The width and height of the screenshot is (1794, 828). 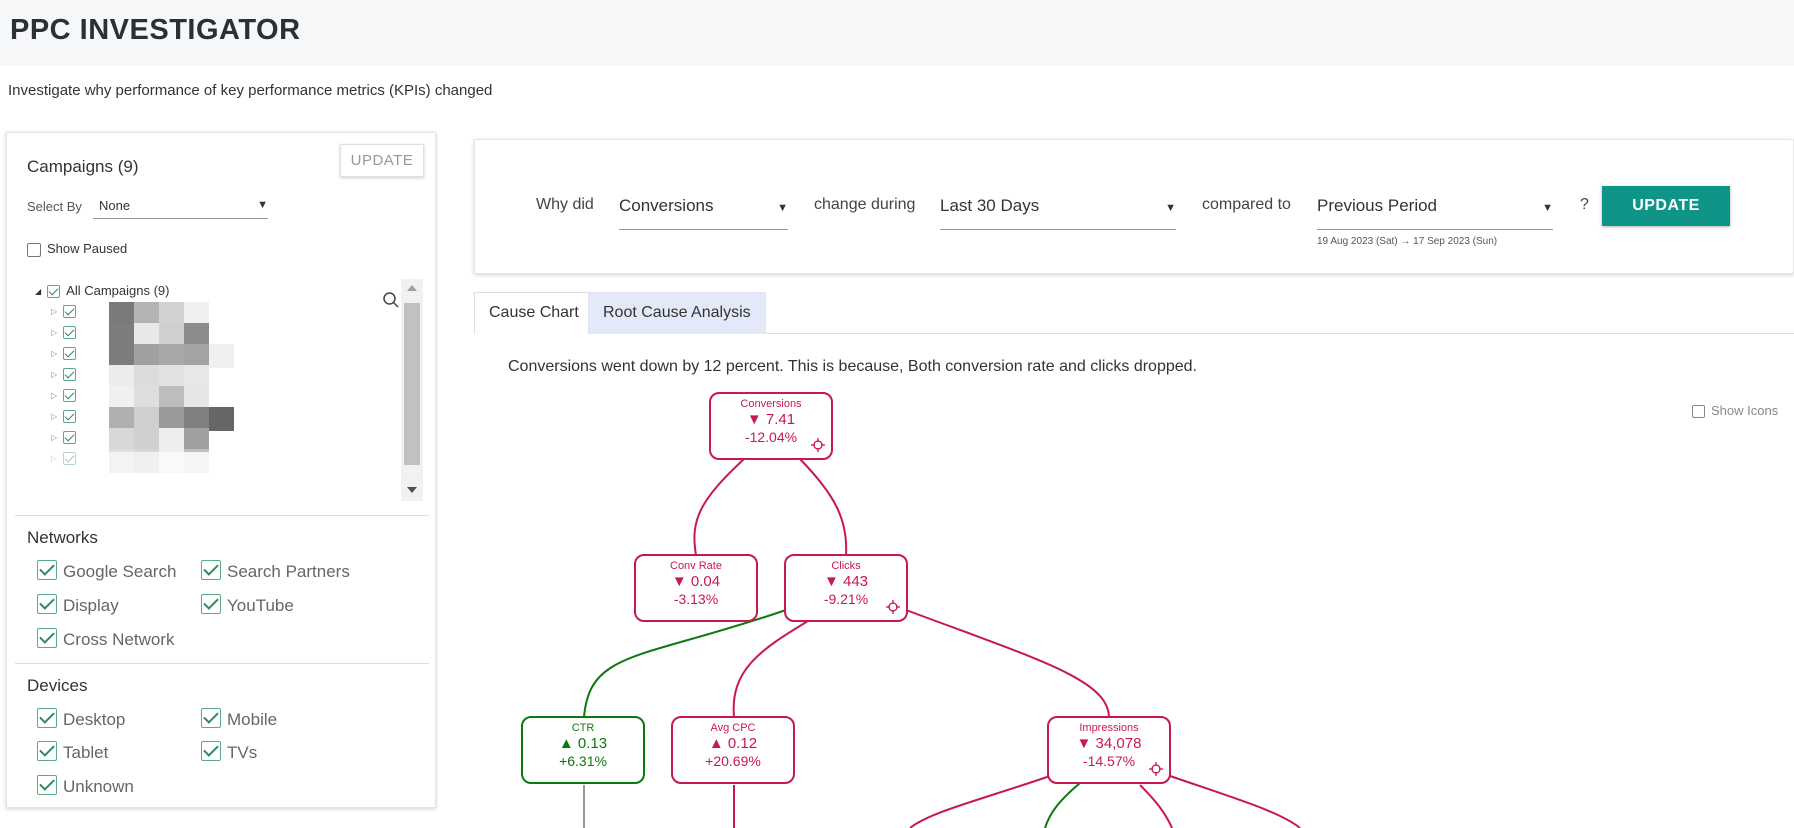 What do you see at coordinates (703, 208) in the screenshot?
I see `metric-dropdown: Conversions ▼` at bounding box center [703, 208].